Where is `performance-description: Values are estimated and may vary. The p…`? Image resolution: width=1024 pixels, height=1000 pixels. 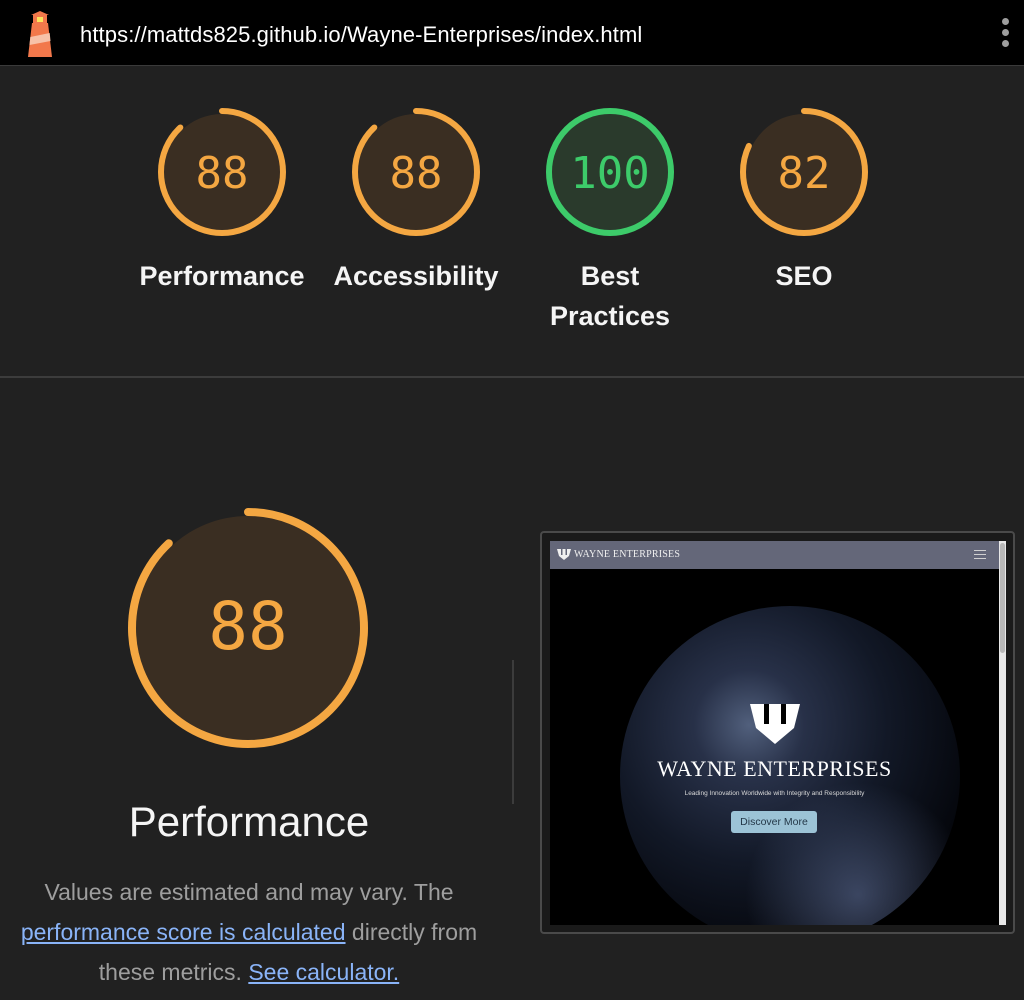 performance-description: Values are estimated and may vary. The p… is located at coordinates (249, 932).